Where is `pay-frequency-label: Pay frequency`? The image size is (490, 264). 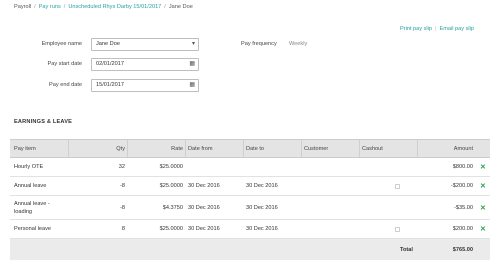 pay-frequency-label: Pay frequency is located at coordinates (259, 44).